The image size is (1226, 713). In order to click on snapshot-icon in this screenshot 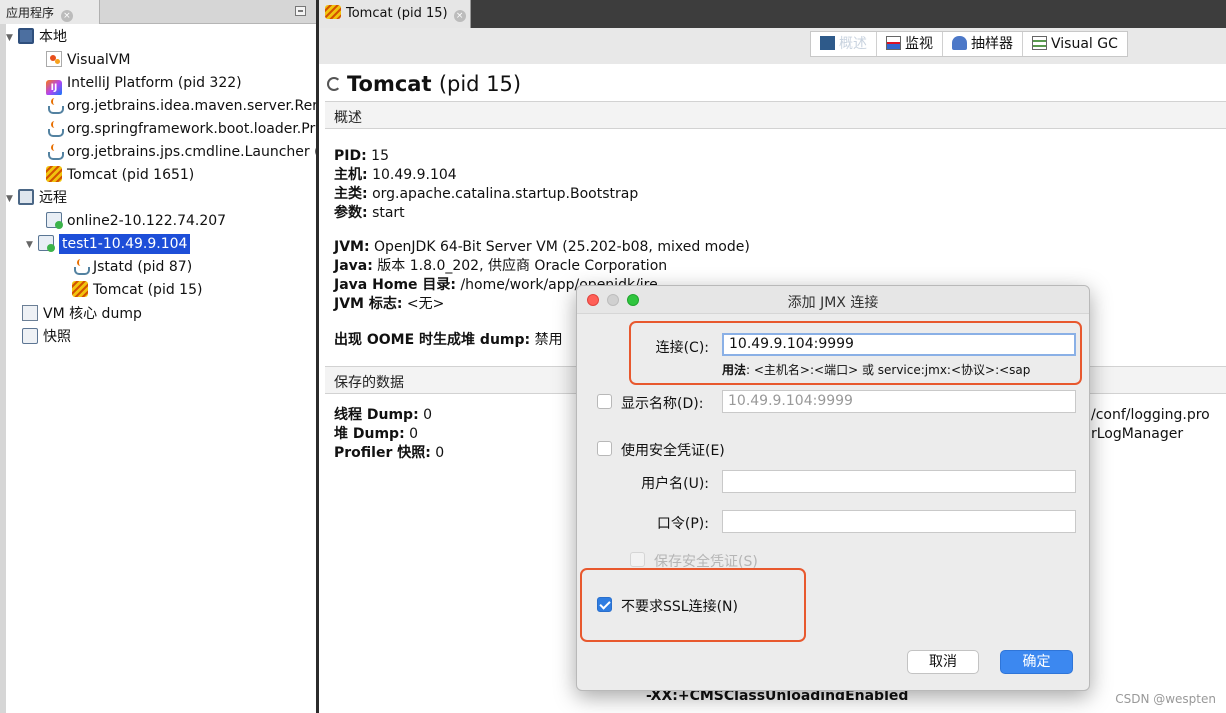, I will do `click(30, 336)`.